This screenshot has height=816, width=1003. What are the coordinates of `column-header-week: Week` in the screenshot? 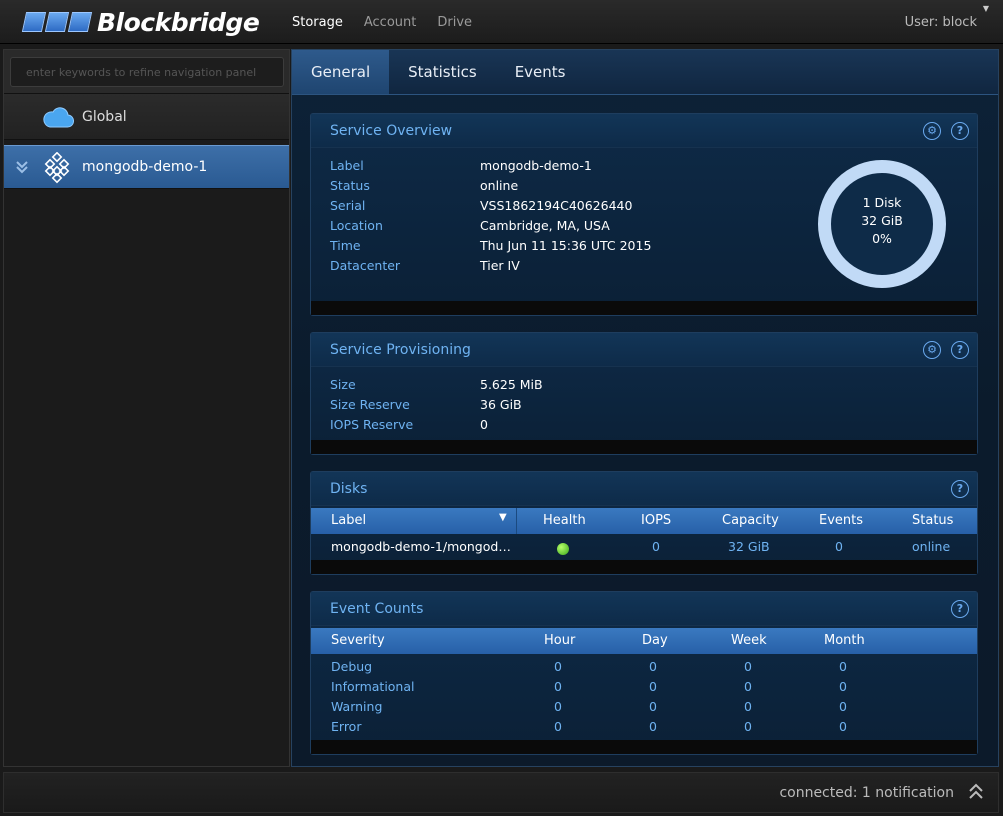 It's located at (749, 640).